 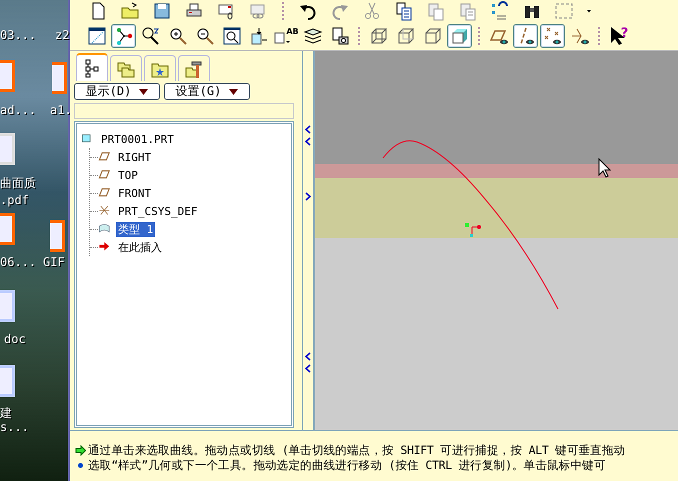 What do you see at coordinates (14, 200) in the screenshot?
I see `desktop-icon-label: .pdf` at bounding box center [14, 200].